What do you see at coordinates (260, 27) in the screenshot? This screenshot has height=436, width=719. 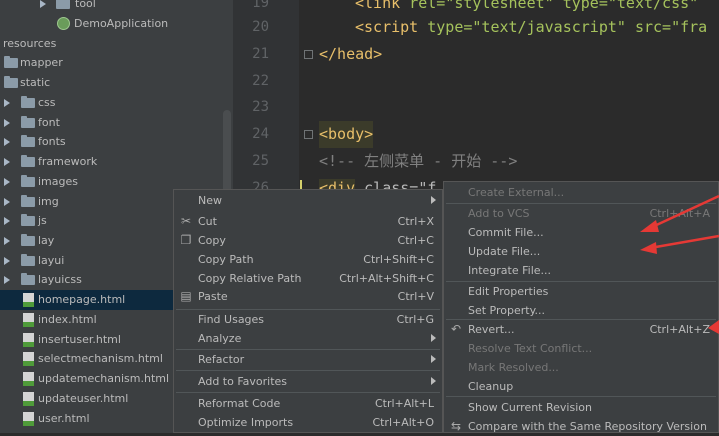 I see `line-number: 20` at bounding box center [260, 27].